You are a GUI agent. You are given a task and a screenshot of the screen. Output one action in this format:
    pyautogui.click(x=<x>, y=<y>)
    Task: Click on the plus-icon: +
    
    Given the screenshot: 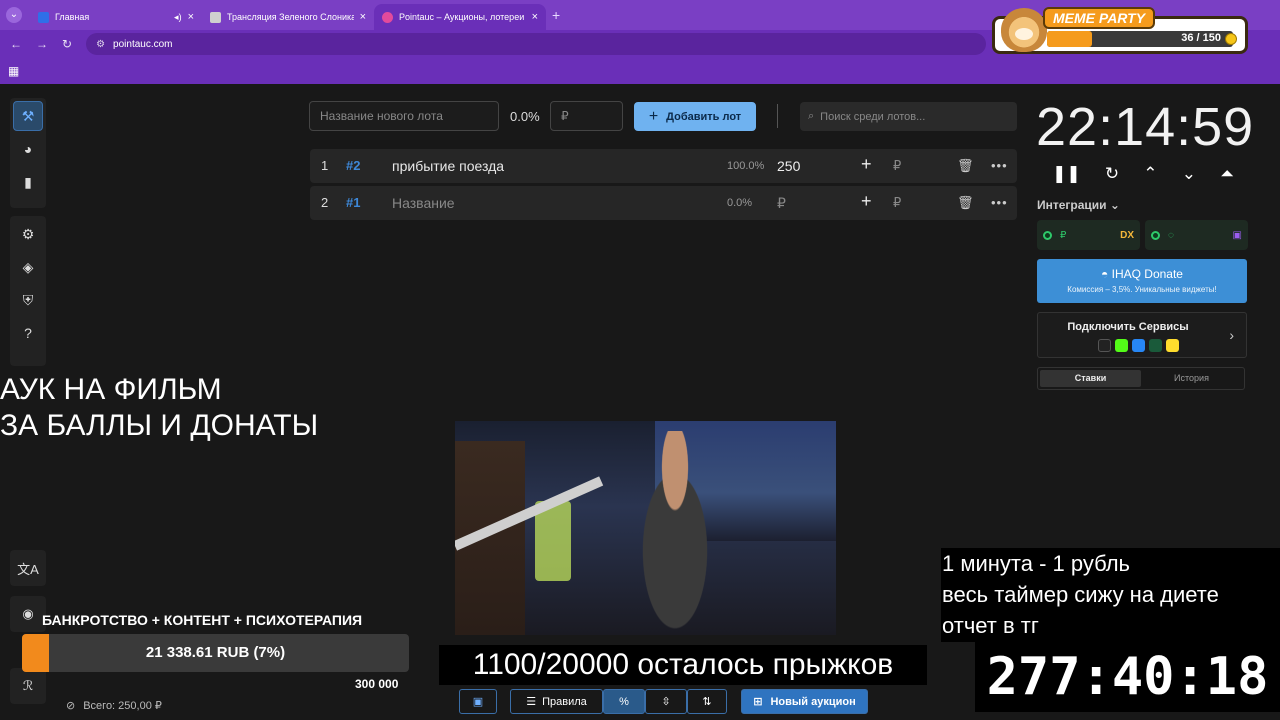 What is the action you would take?
    pyautogui.click(x=653, y=116)
    